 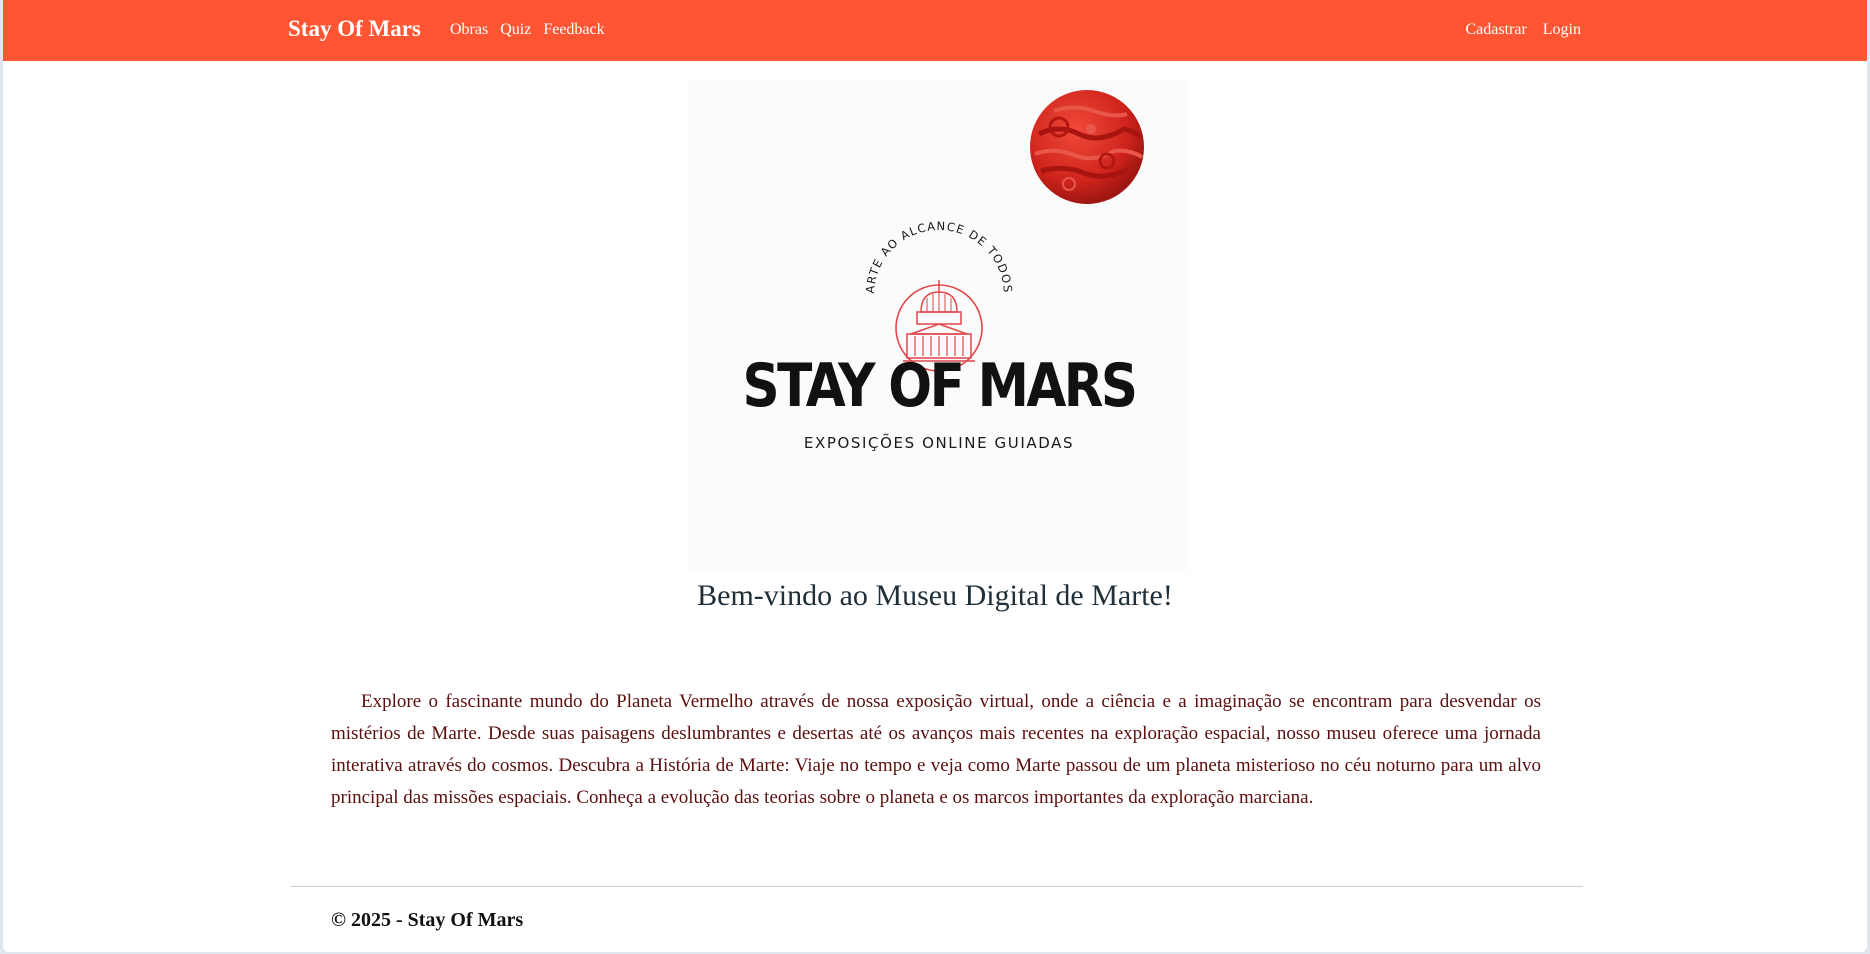 What do you see at coordinates (1495, 30) in the screenshot?
I see `cadastrar-link: Cadastrar` at bounding box center [1495, 30].